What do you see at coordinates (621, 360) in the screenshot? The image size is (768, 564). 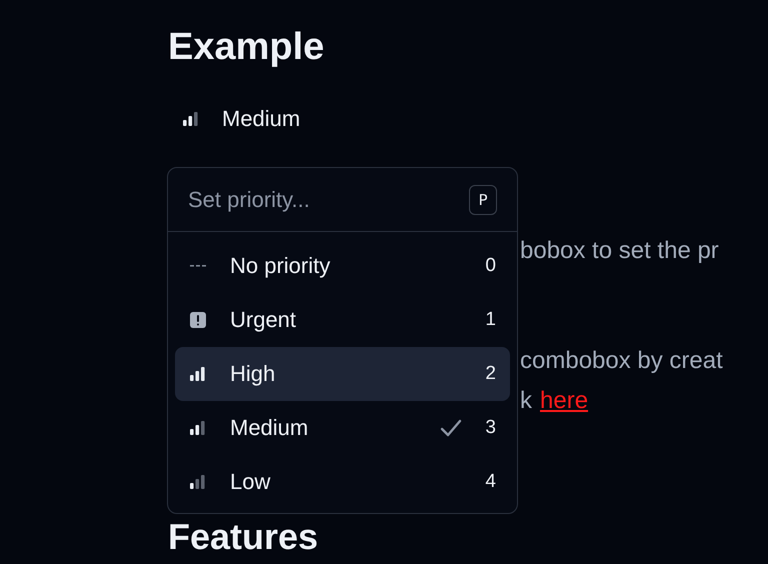 I see `paragraph-text: combobox by creat` at bounding box center [621, 360].